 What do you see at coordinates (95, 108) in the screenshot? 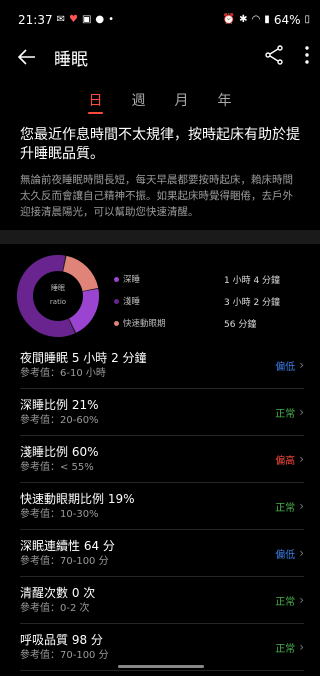
I see `tab-day: 日` at bounding box center [95, 108].